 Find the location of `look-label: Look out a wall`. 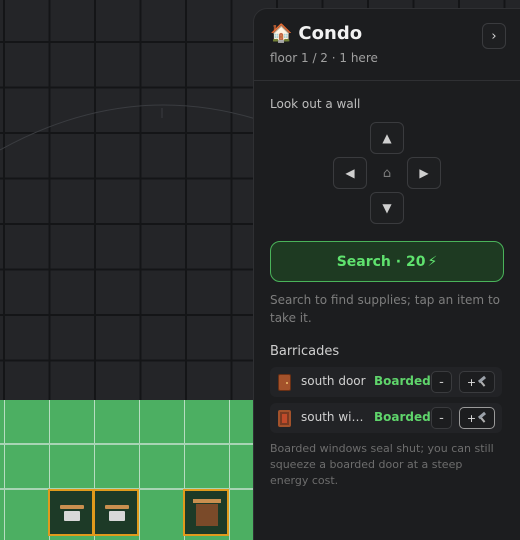

look-label: Look out a wall is located at coordinates (315, 104).